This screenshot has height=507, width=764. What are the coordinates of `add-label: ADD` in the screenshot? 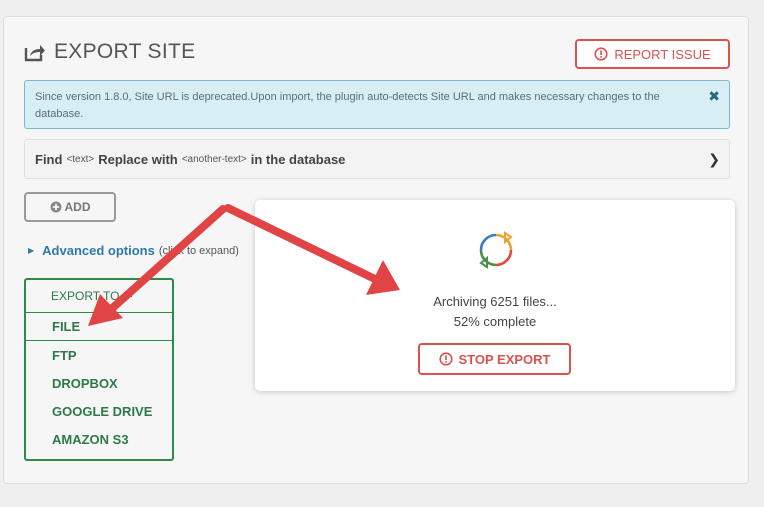 It's located at (77, 207).